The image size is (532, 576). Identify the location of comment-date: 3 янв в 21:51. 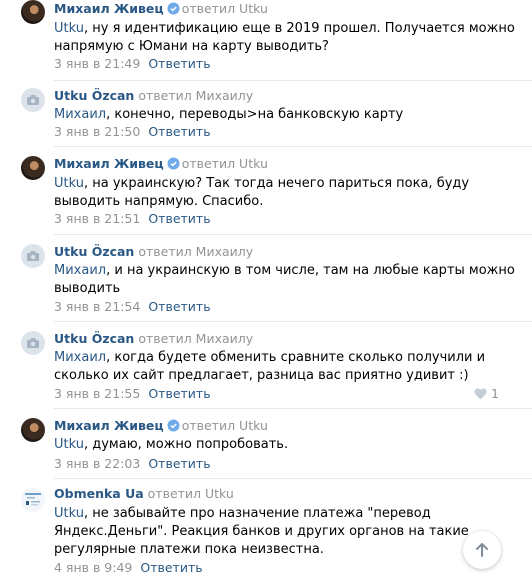
(97, 218).